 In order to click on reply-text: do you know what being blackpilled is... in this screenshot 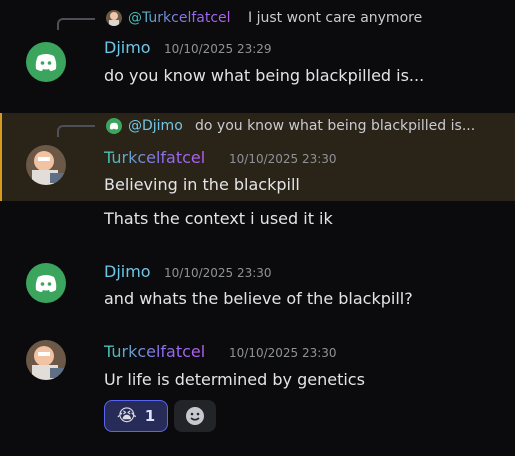, I will do `click(335, 126)`.